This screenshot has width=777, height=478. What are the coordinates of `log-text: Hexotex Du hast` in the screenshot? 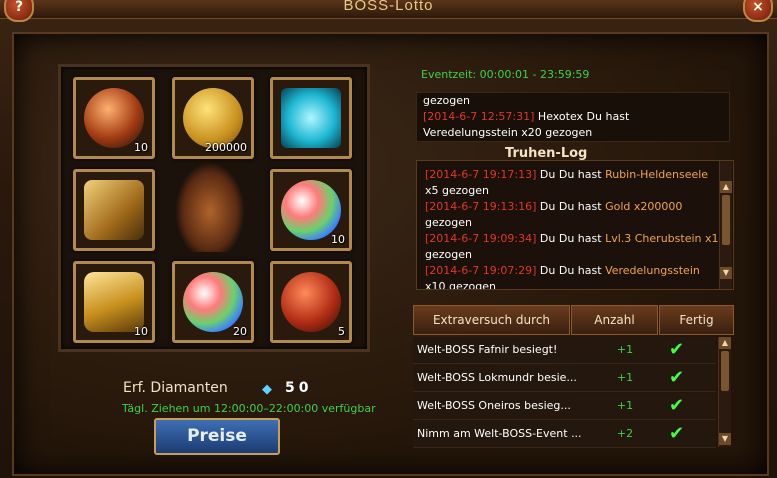 It's located at (582, 116).